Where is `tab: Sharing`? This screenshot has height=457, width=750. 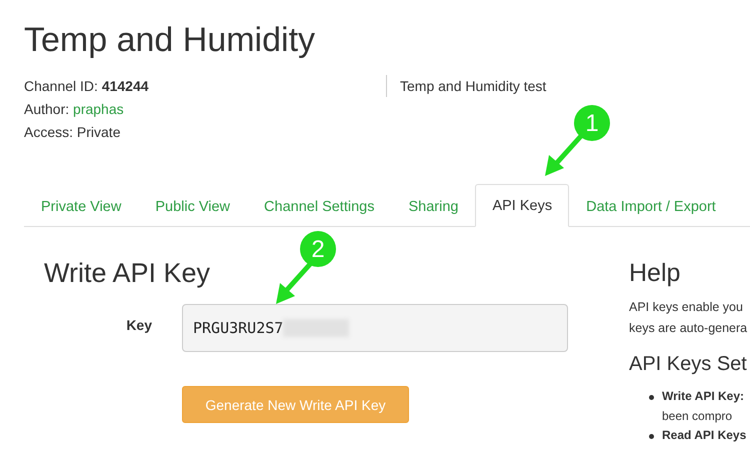 tab: Sharing is located at coordinates (433, 206).